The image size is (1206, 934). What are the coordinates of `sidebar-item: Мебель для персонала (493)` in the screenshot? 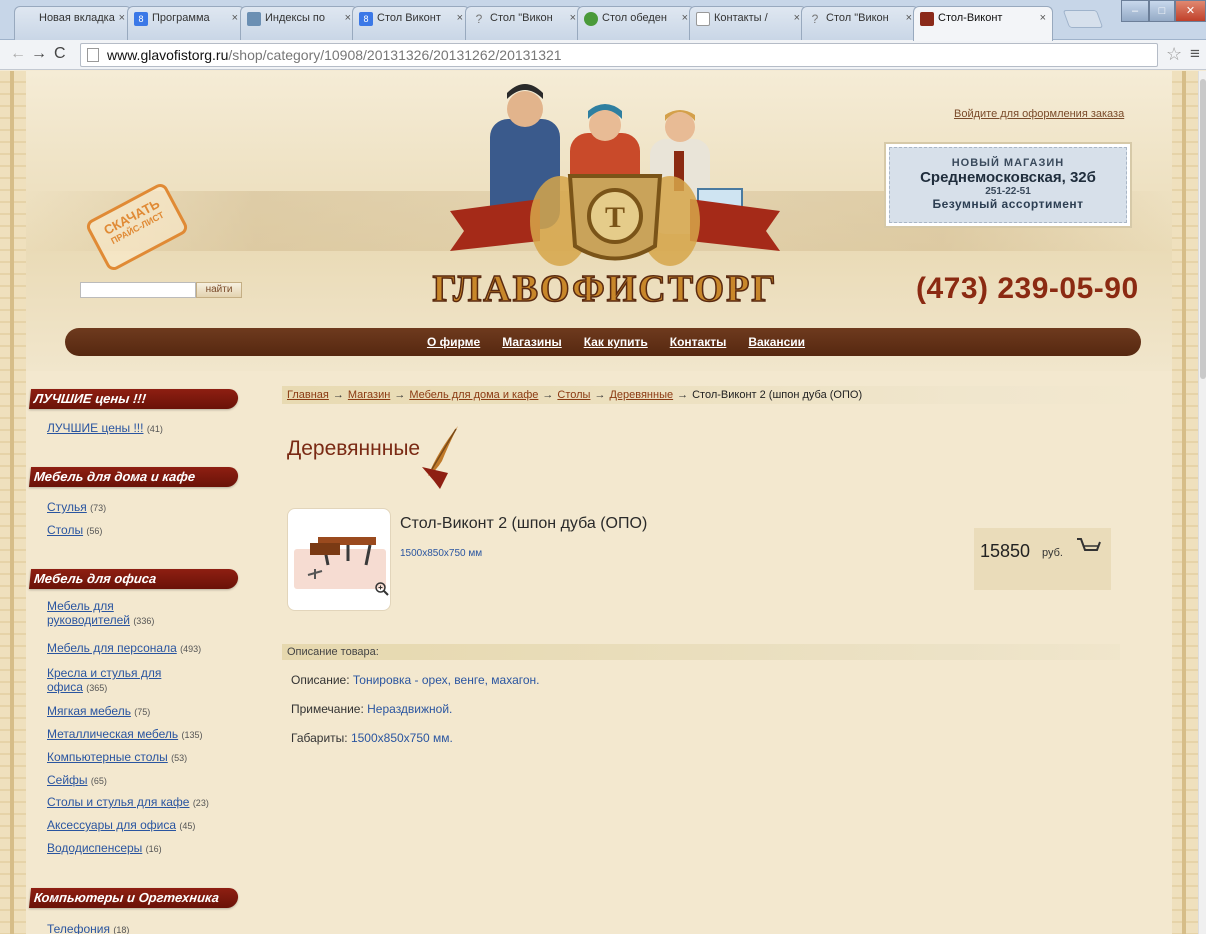 It's located at (124, 648).